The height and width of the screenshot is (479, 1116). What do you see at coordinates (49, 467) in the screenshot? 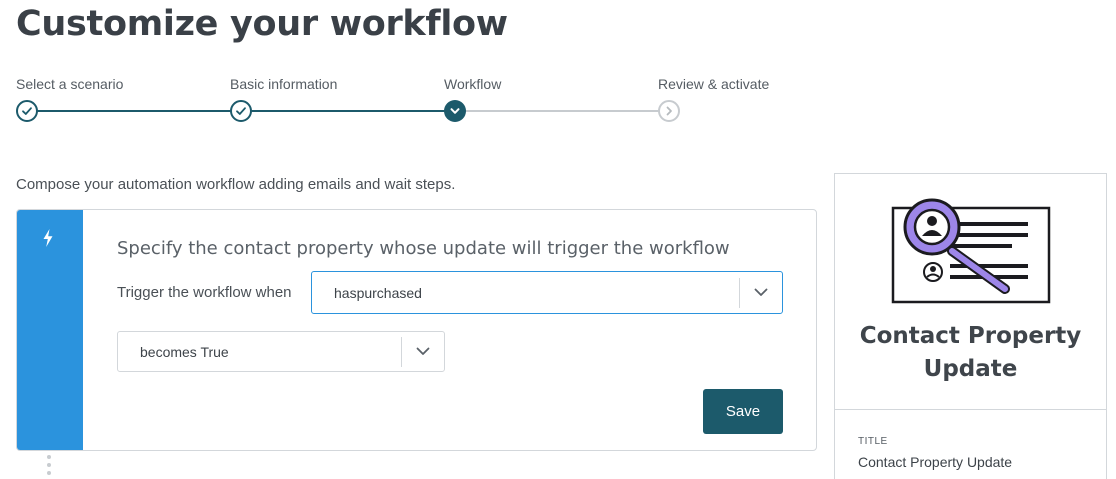
I see `step-connector-dots` at bounding box center [49, 467].